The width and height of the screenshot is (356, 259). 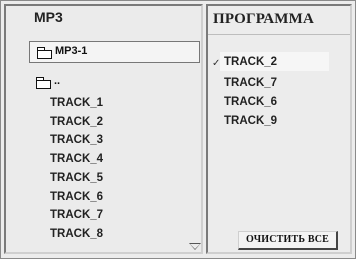 What do you see at coordinates (263, 19) in the screenshot?
I see `program-panel-title: ПРОГРАММА` at bounding box center [263, 19].